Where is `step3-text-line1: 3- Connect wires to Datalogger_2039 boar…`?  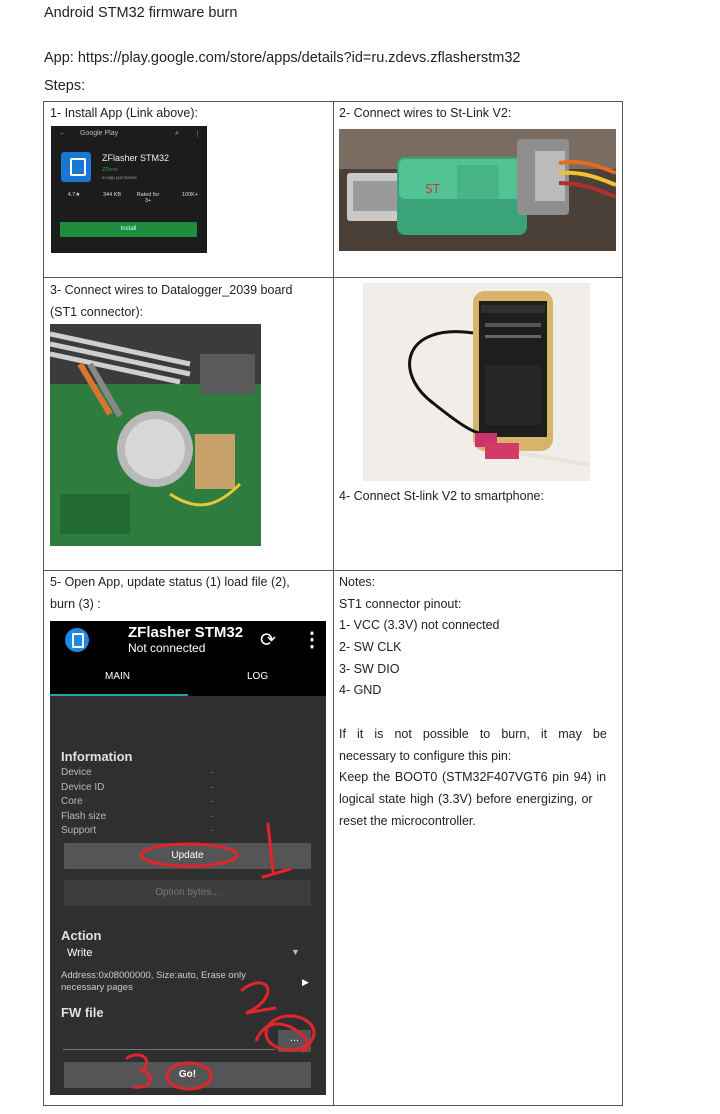 step3-text-line1: 3- Connect wires to Datalogger_2039 boar… is located at coordinates (171, 290).